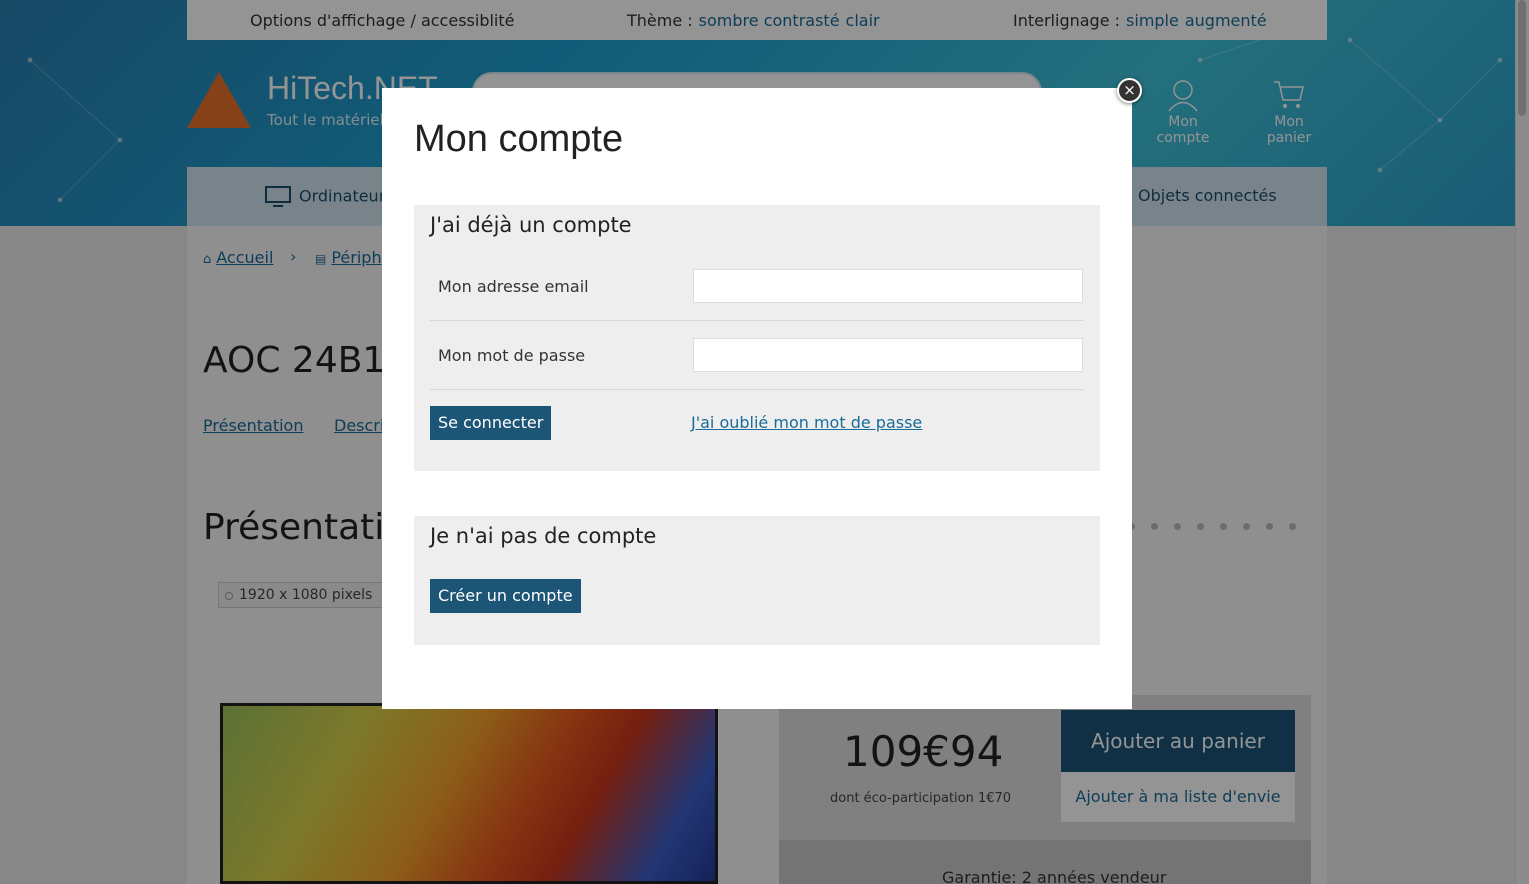 This screenshot has height=884, width=1529. What do you see at coordinates (519, 139) in the screenshot?
I see `modal-title: Mon compte` at bounding box center [519, 139].